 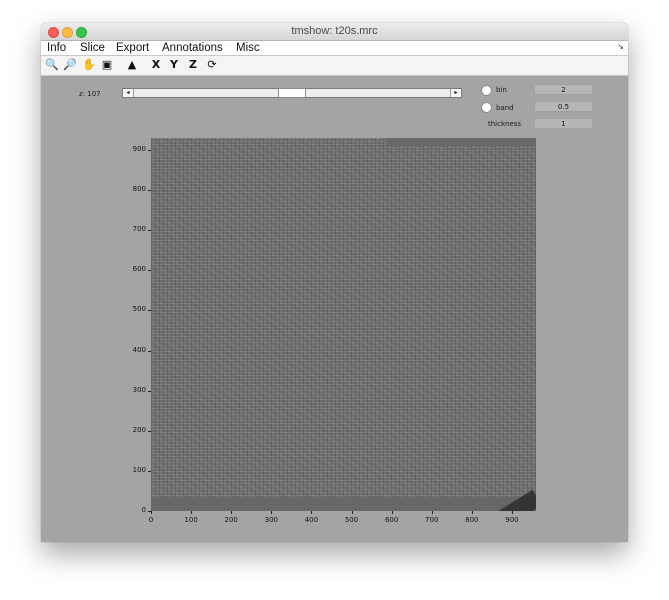 What do you see at coordinates (461, 142) in the screenshot?
I see `image-top-band` at bounding box center [461, 142].